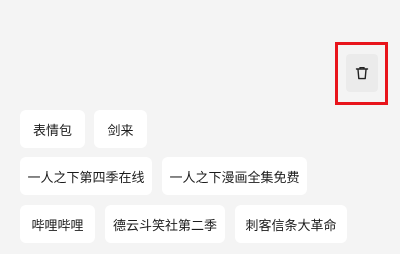 The height and width of the screenshot is (254, 400). Describe the element at coordinates (120, 129) in the screenshot. I see `history-chip: 剑来` at that location.